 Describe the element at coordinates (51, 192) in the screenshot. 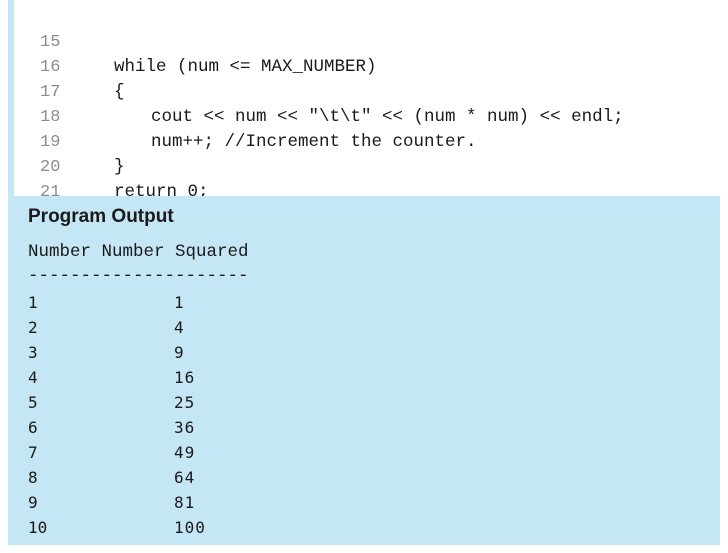

I see `code-line: 21 }` at that location.